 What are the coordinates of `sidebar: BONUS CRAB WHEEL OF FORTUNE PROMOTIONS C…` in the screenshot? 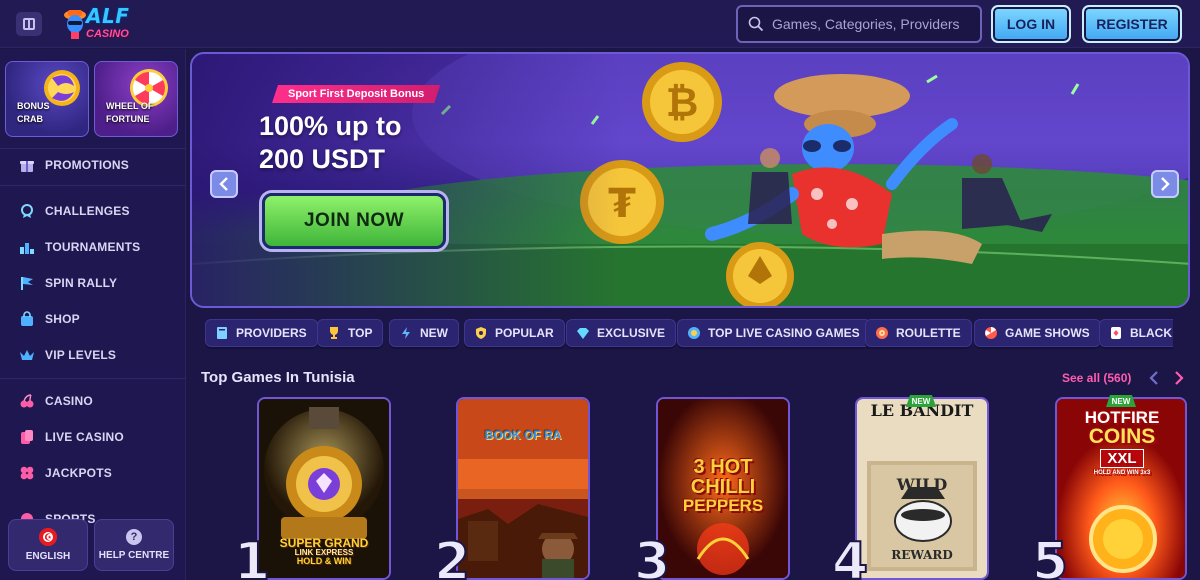 It's located at (93, 314).